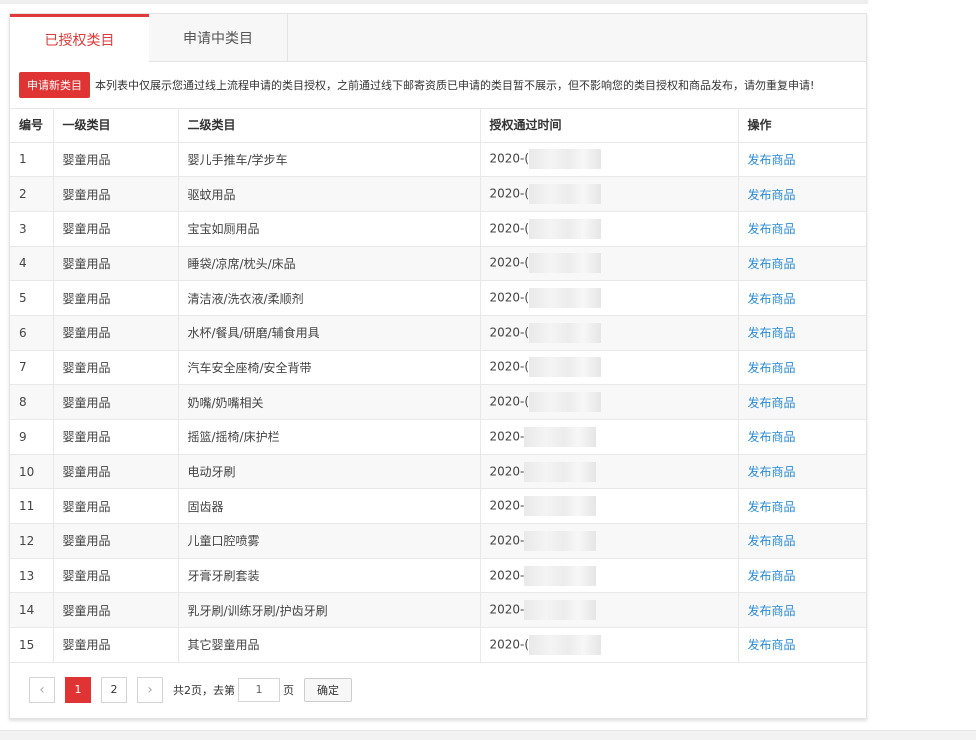  I want to click on next-page-button: ›, so click(150, 689).